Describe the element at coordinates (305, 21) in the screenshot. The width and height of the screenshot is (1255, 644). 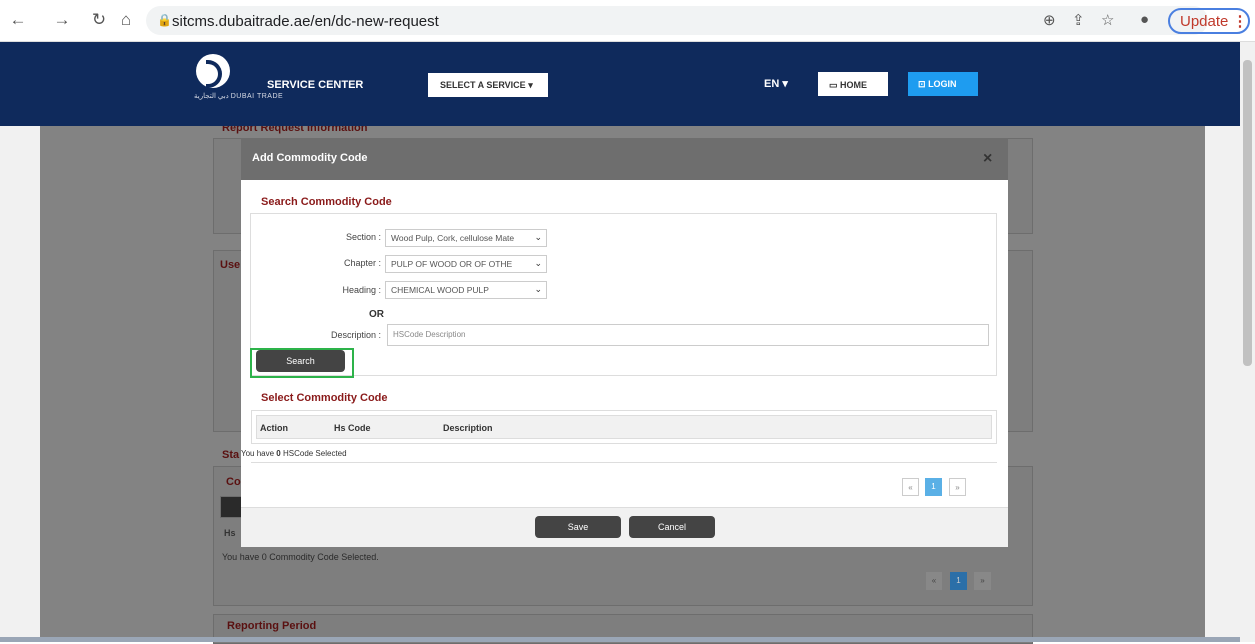
I see `url-text: sitcms.dubaitrade.ae/en/dc-new-request` at that location.